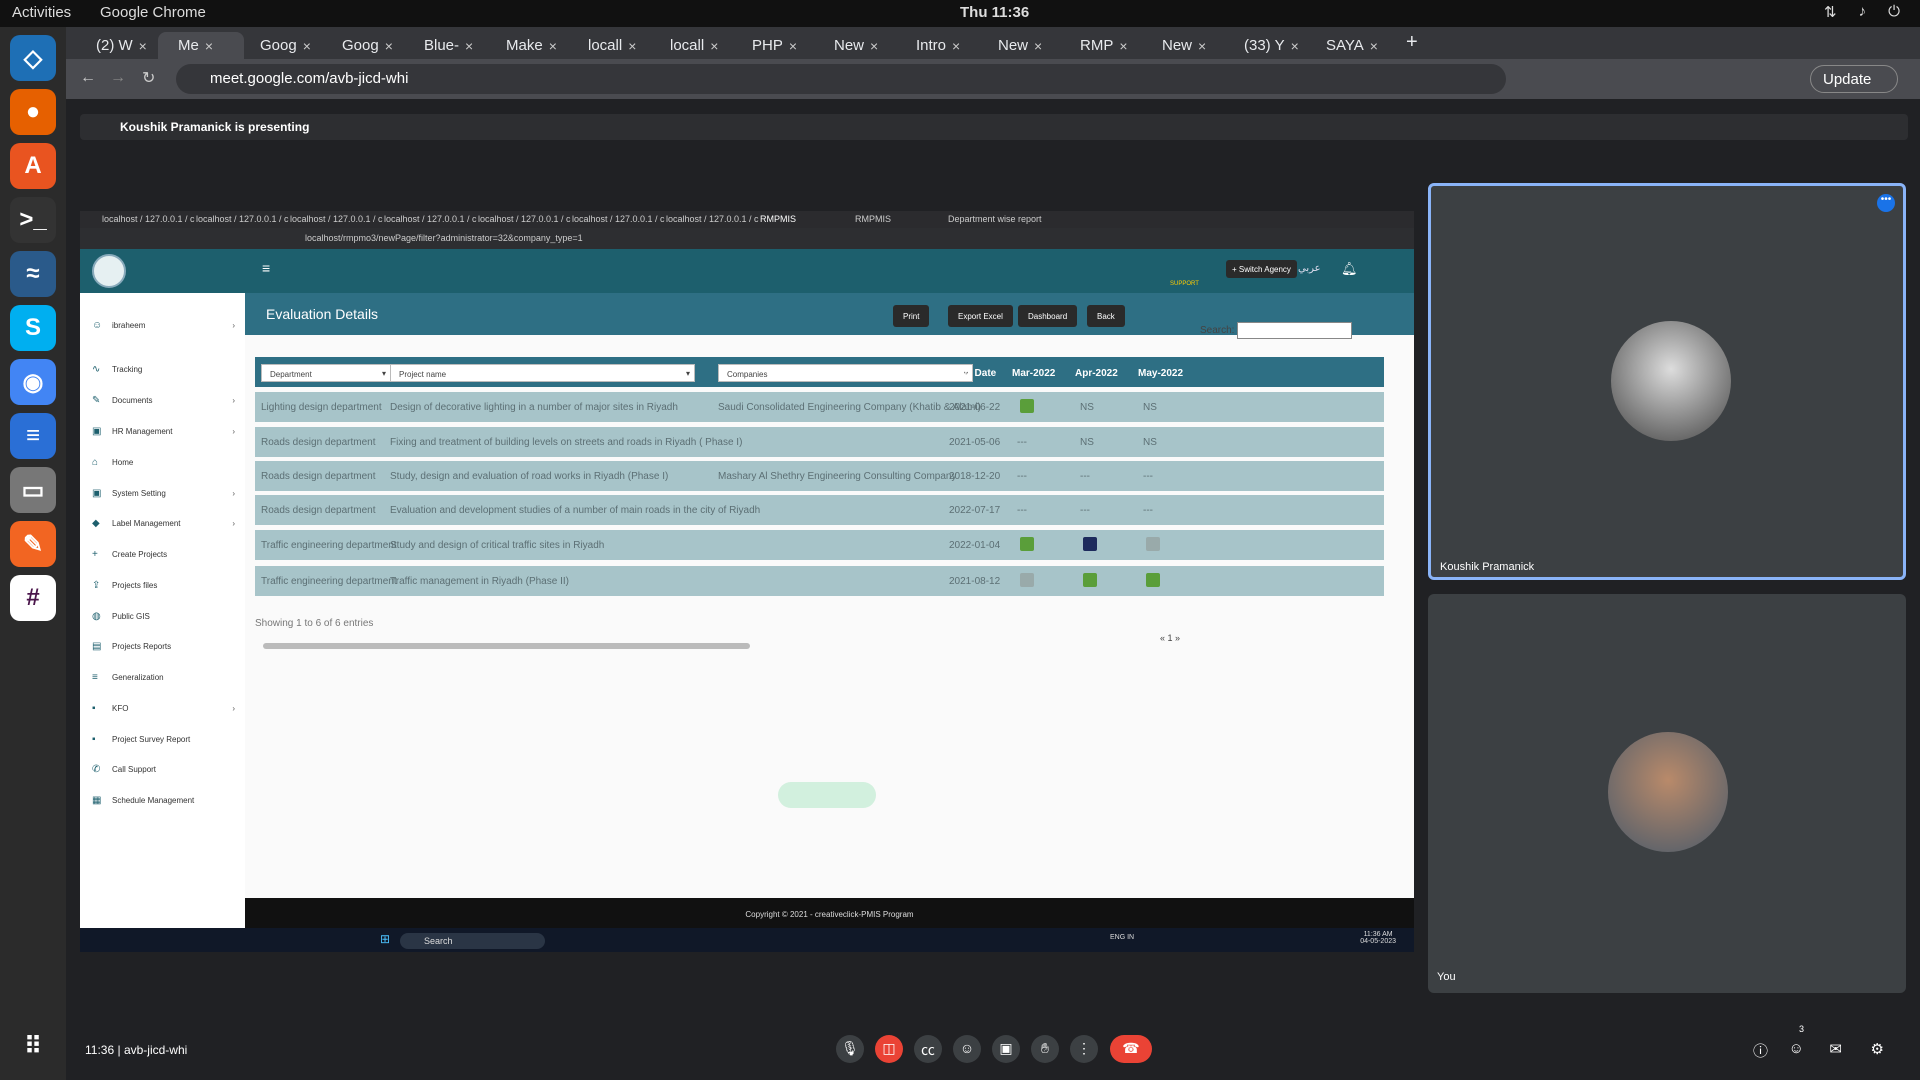 The image size is (1920, 1080). What do you see at coordinates (975, 581) in the screenshot?
I see `start-date-cell: 2021-08-12` at bounding box center [975, 581].